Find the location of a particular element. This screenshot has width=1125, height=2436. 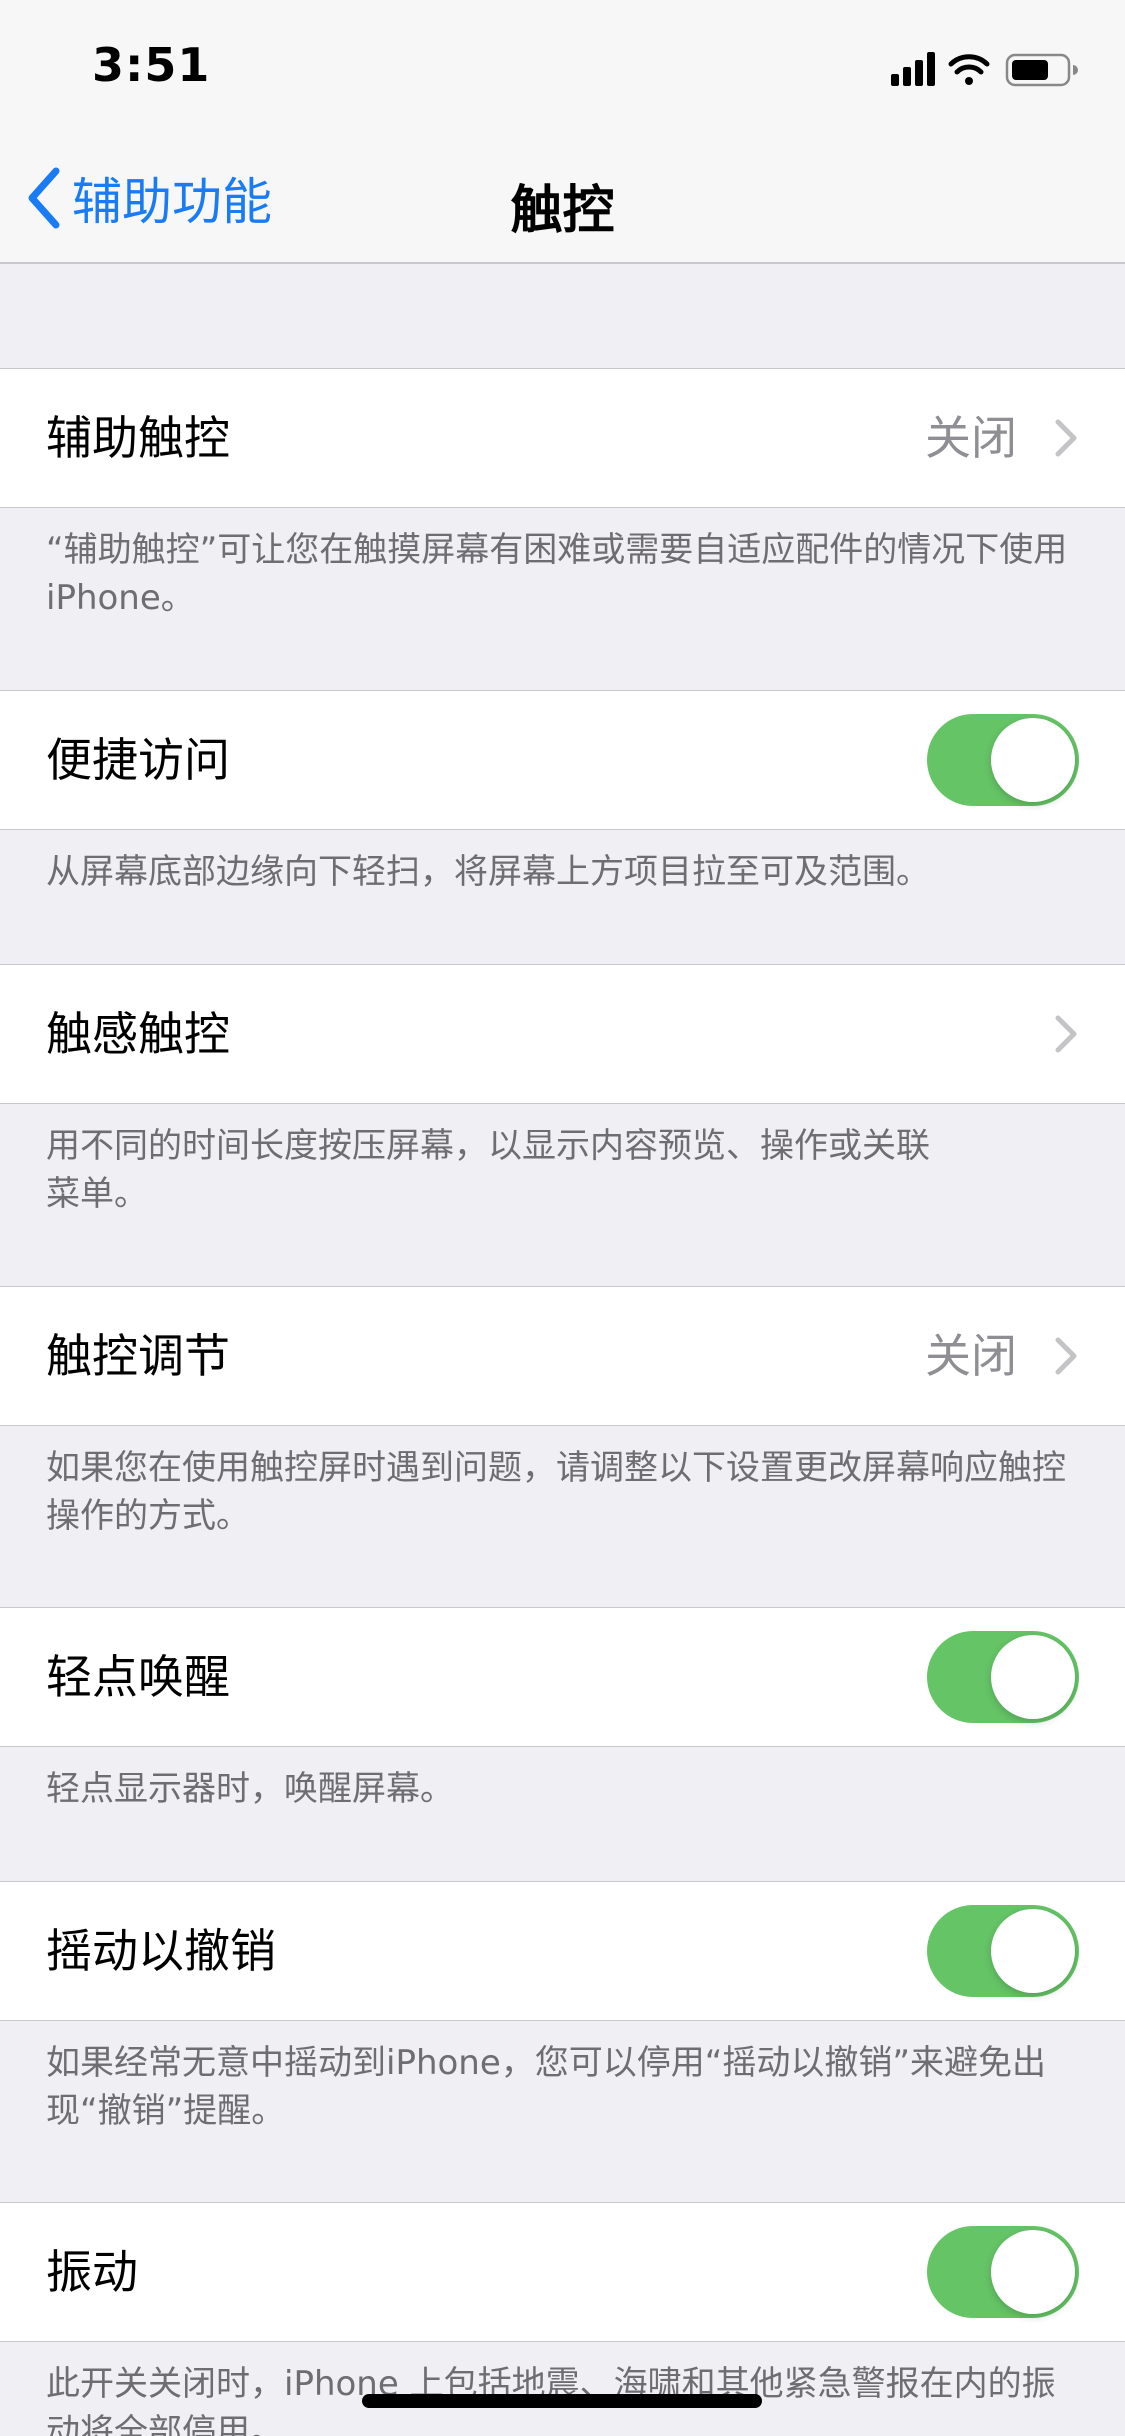

toggle-switch-vibration is located at coordinates (1003, 2272).